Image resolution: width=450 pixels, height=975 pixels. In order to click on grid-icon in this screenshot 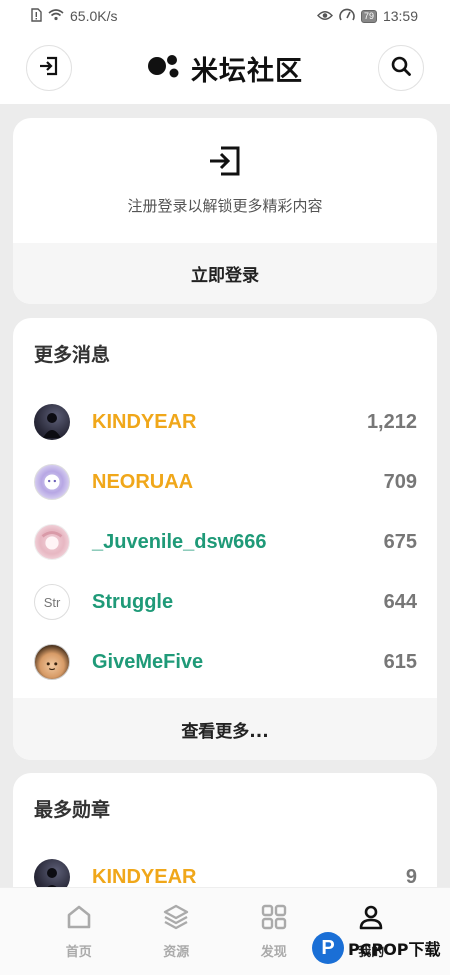, I will do `click(274, 919)`.